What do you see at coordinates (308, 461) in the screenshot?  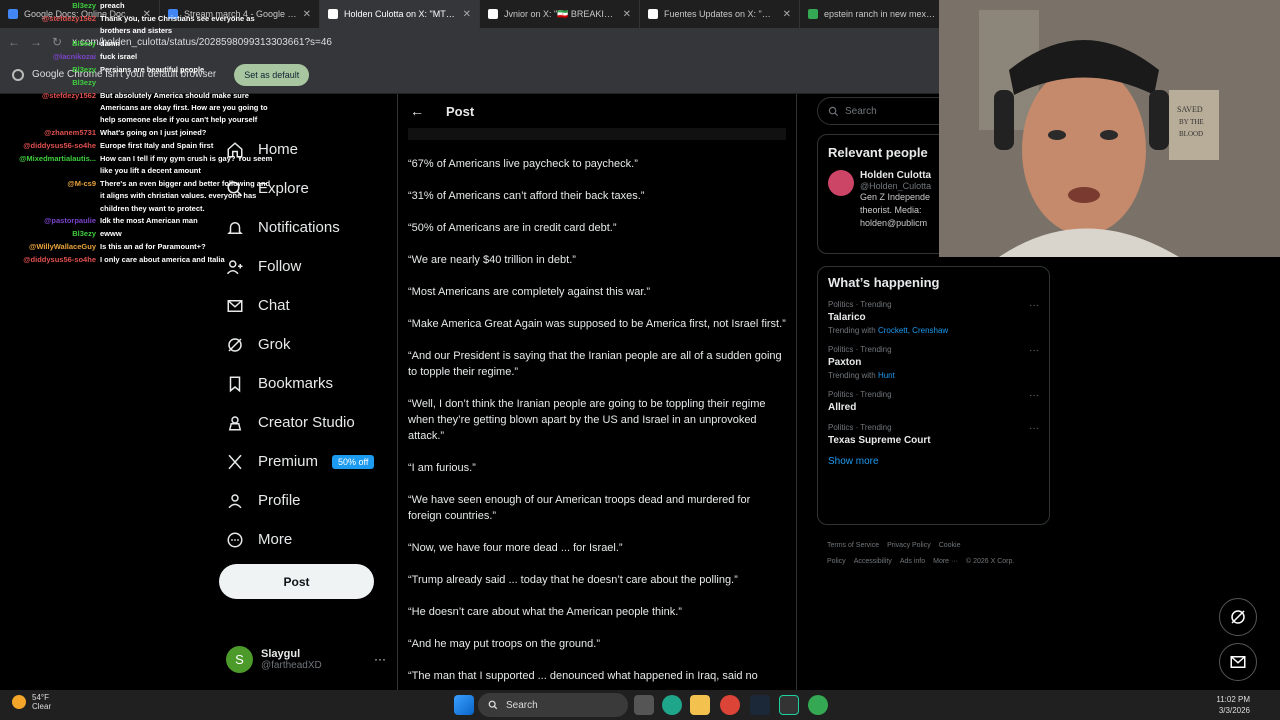 I see `nav-item-premium: Premium 50% off` at bounding box center [308, 461].